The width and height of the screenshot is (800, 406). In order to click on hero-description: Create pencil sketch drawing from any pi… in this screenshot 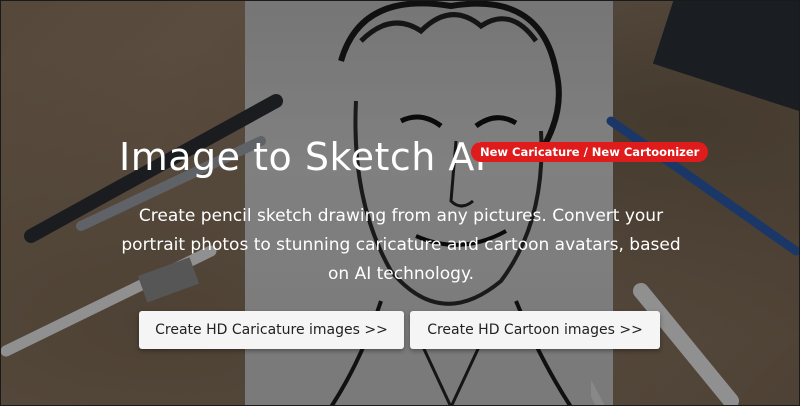, I will do `click(401, 245)`.